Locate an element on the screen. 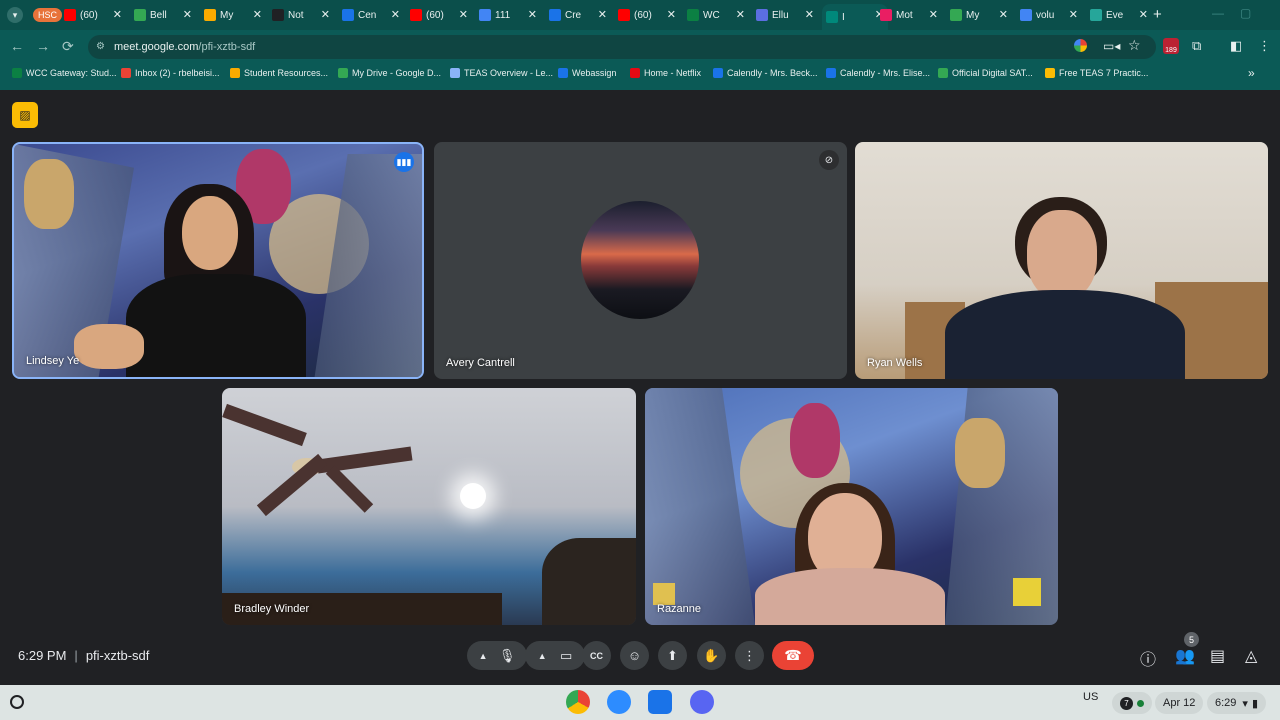 The height and width of the screenshot is (720, 1280). more-bookmarks-icon: » is located at coordinates (1251, 73).